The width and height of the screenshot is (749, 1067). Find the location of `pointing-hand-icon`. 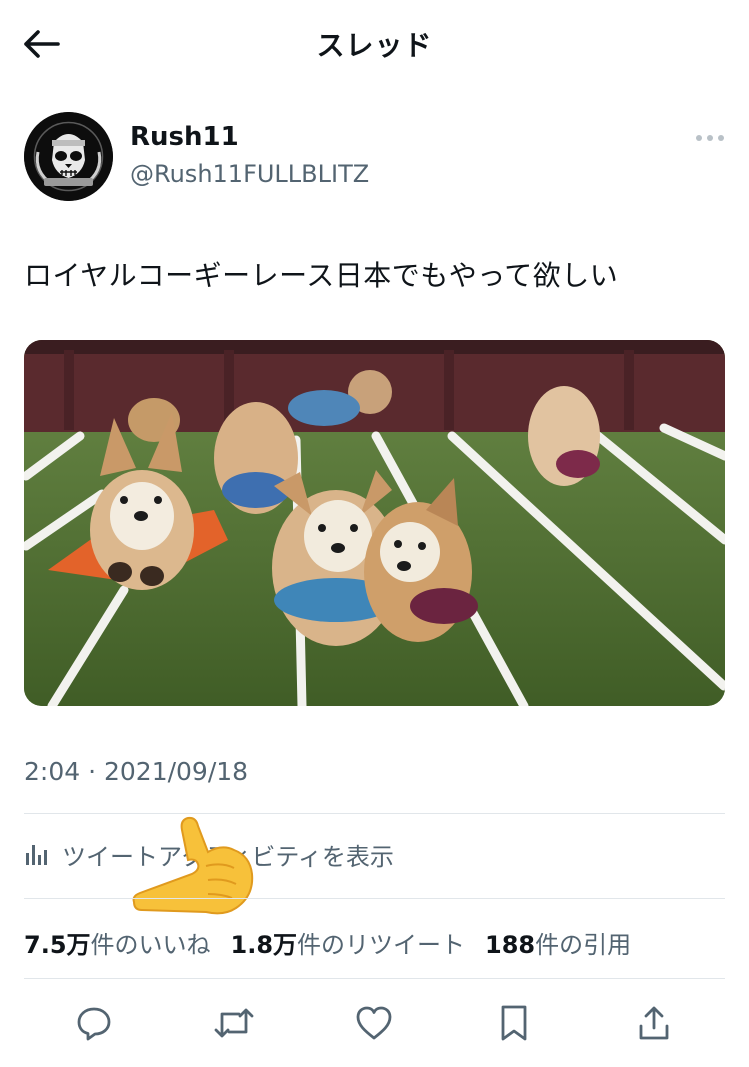

pointing-hand-icon is located at coordinates (193, 865).